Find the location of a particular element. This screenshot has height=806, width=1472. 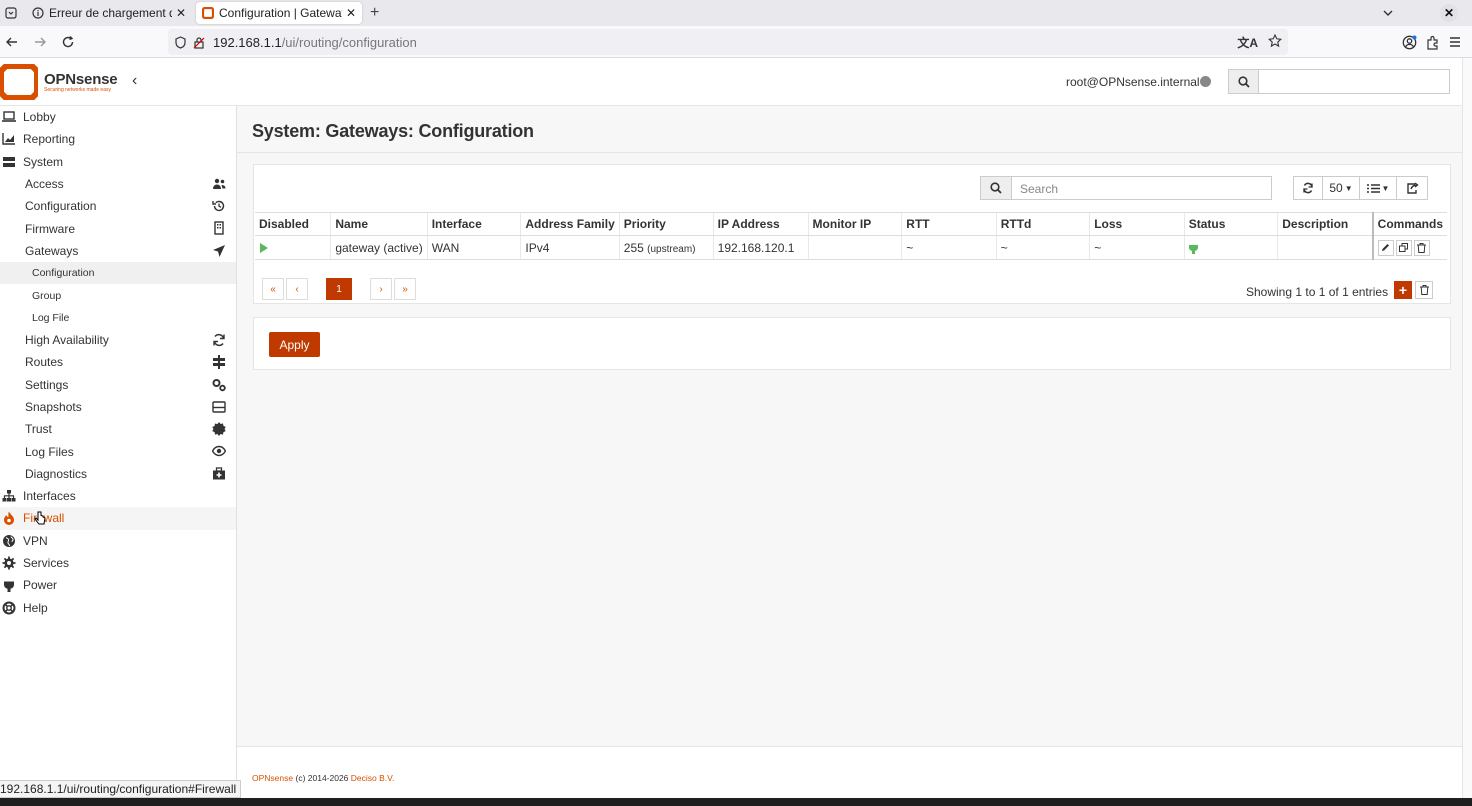

chevron-down-icon is located at coordinates (1388, 13).